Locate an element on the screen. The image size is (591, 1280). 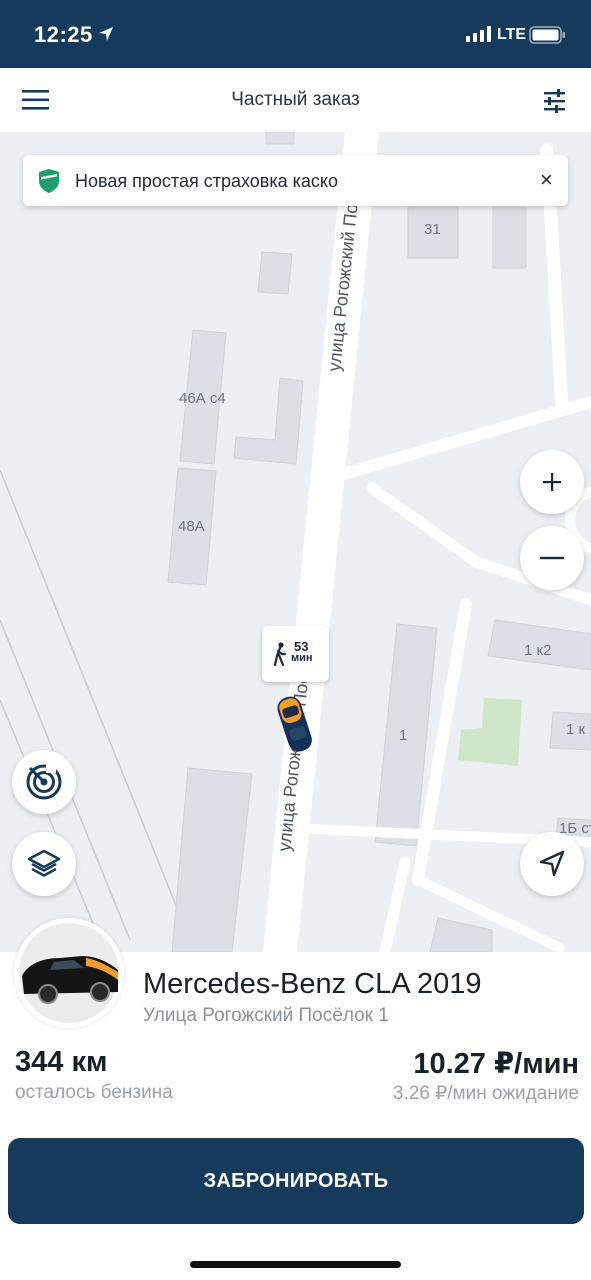
close-icon: × is located at coordinates (546, 180).